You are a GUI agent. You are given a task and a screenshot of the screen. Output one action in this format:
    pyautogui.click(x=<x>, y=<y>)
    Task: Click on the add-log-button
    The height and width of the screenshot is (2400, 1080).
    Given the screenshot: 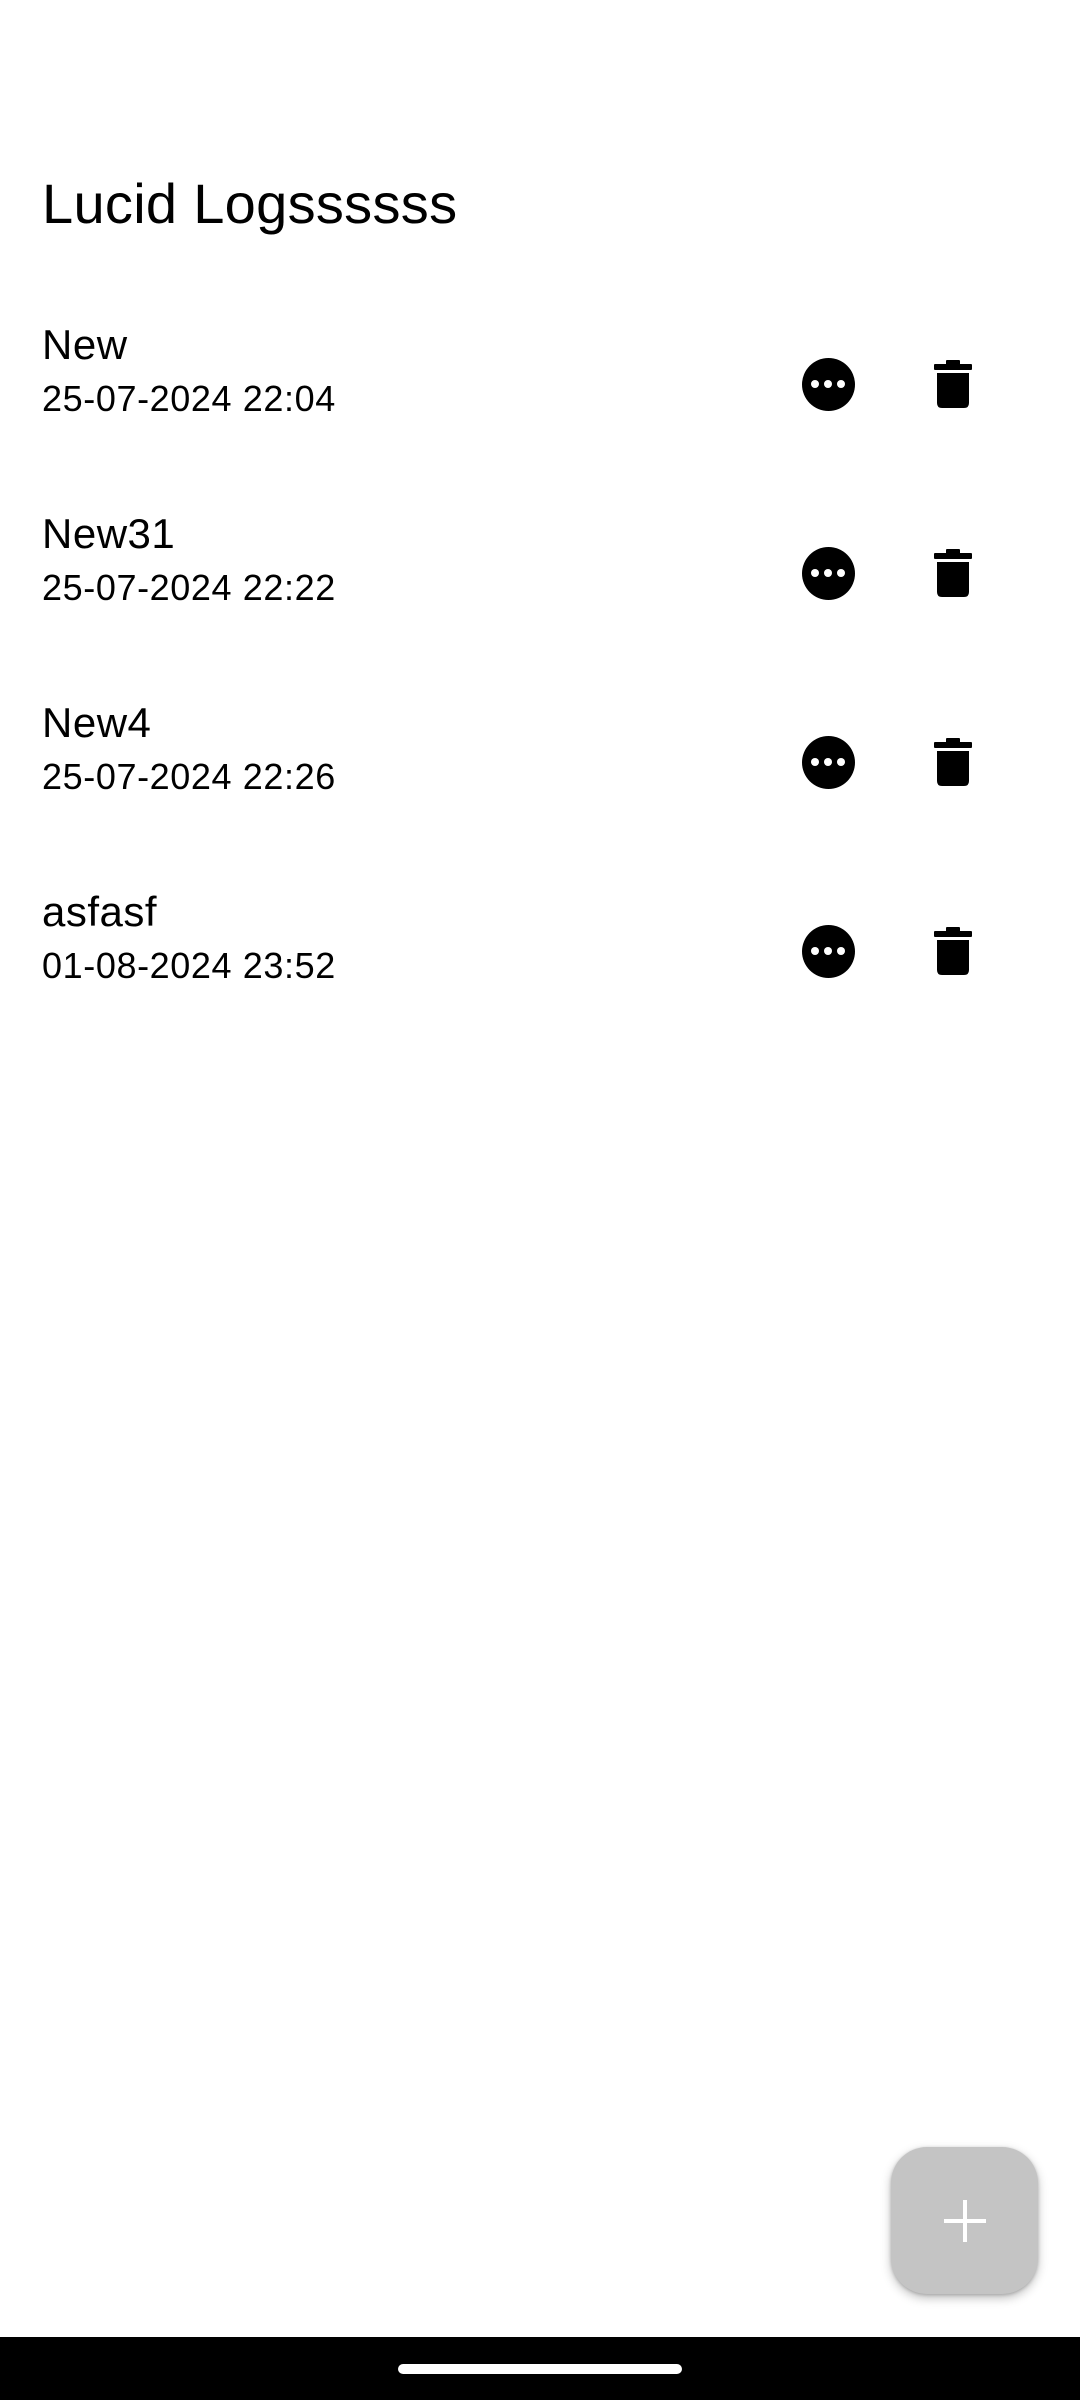 What is the action you would take?
    pyautogui.click(x=964, y=2220)
    